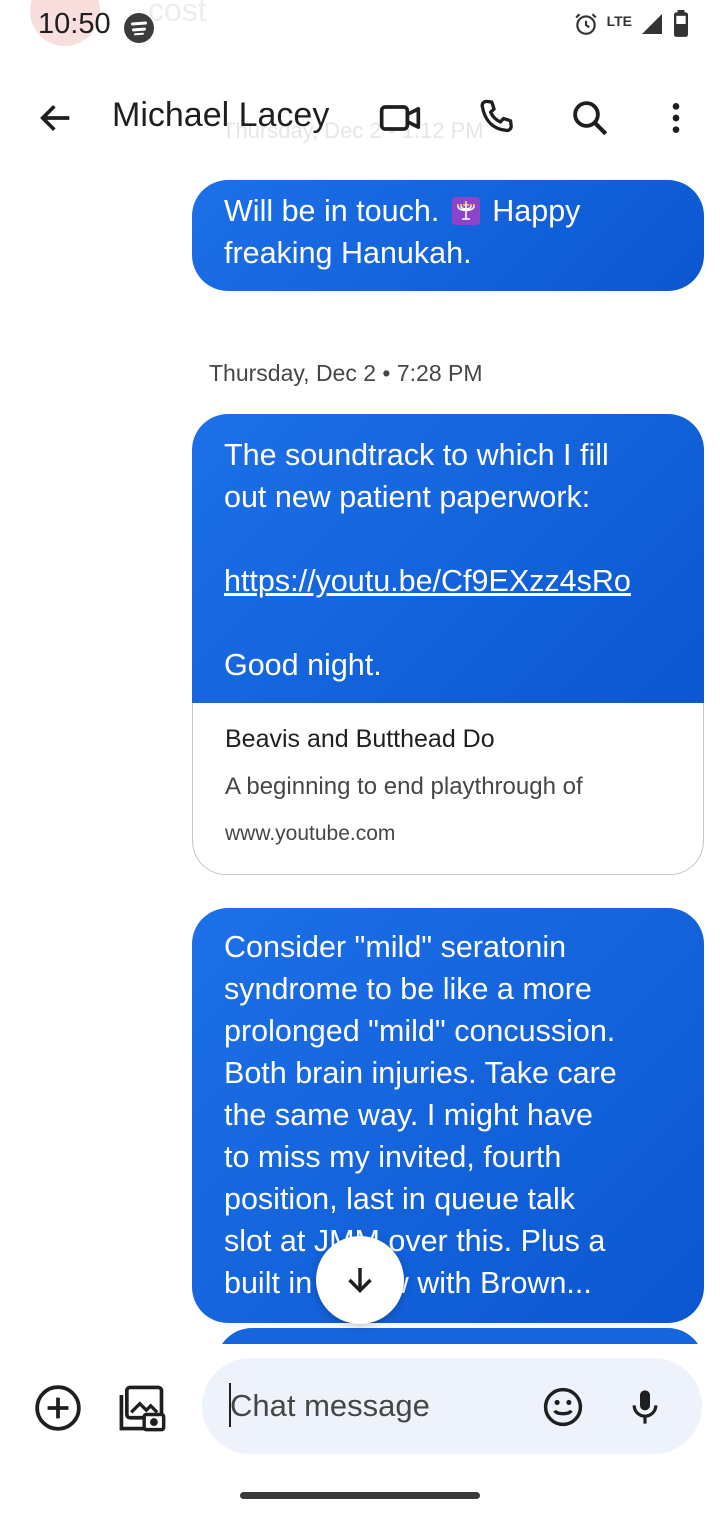 The width and height of the screenshot is (720, 1520). I want to click on contact-name: Michael Lacey, so click(220, 115).